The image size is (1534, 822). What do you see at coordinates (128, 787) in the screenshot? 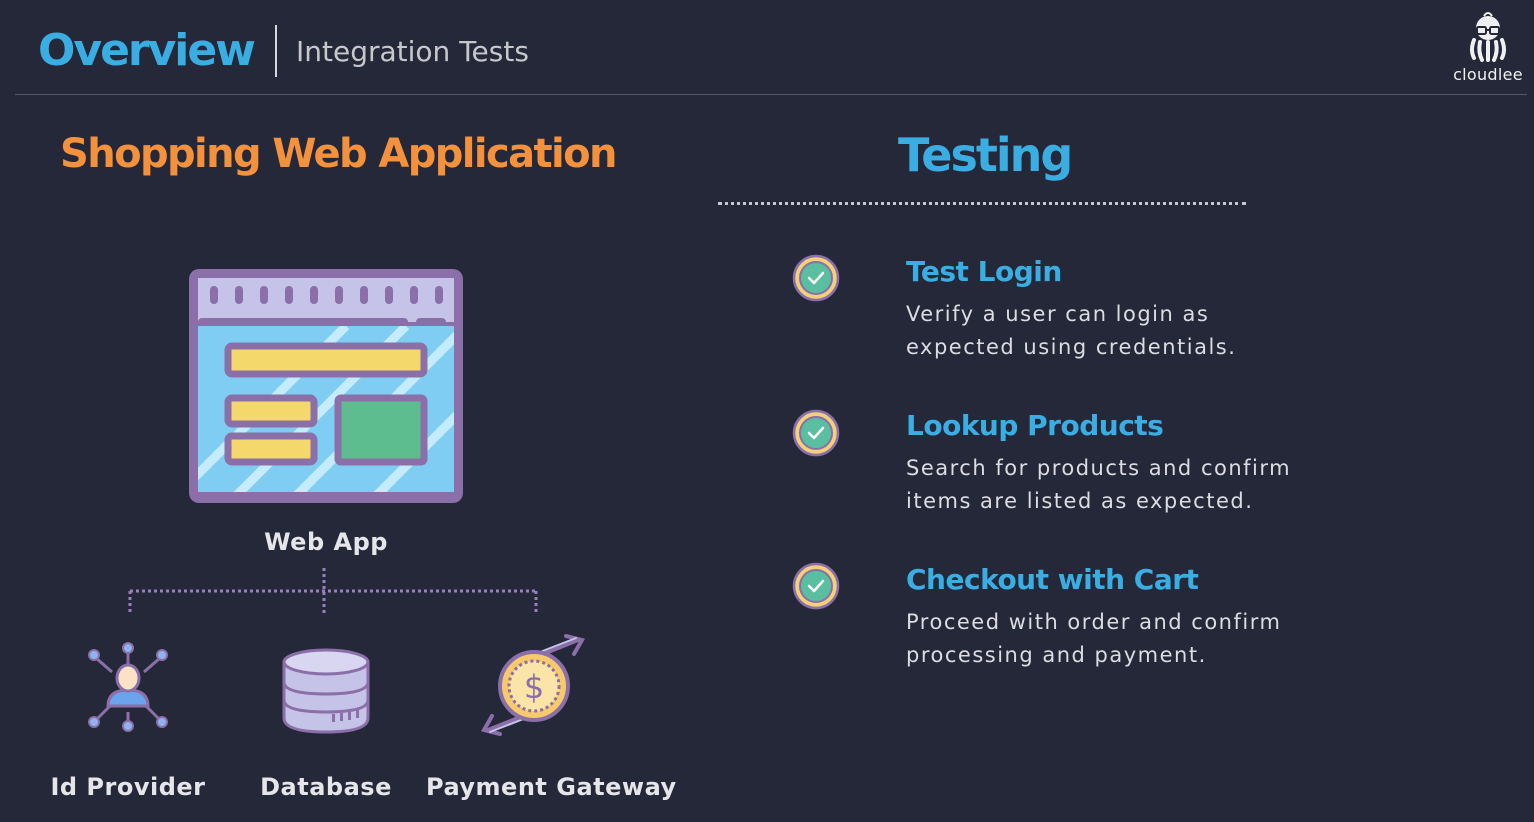
I see `dependency-label-id-provider: Id Provider` at bounding box center [128, 787].